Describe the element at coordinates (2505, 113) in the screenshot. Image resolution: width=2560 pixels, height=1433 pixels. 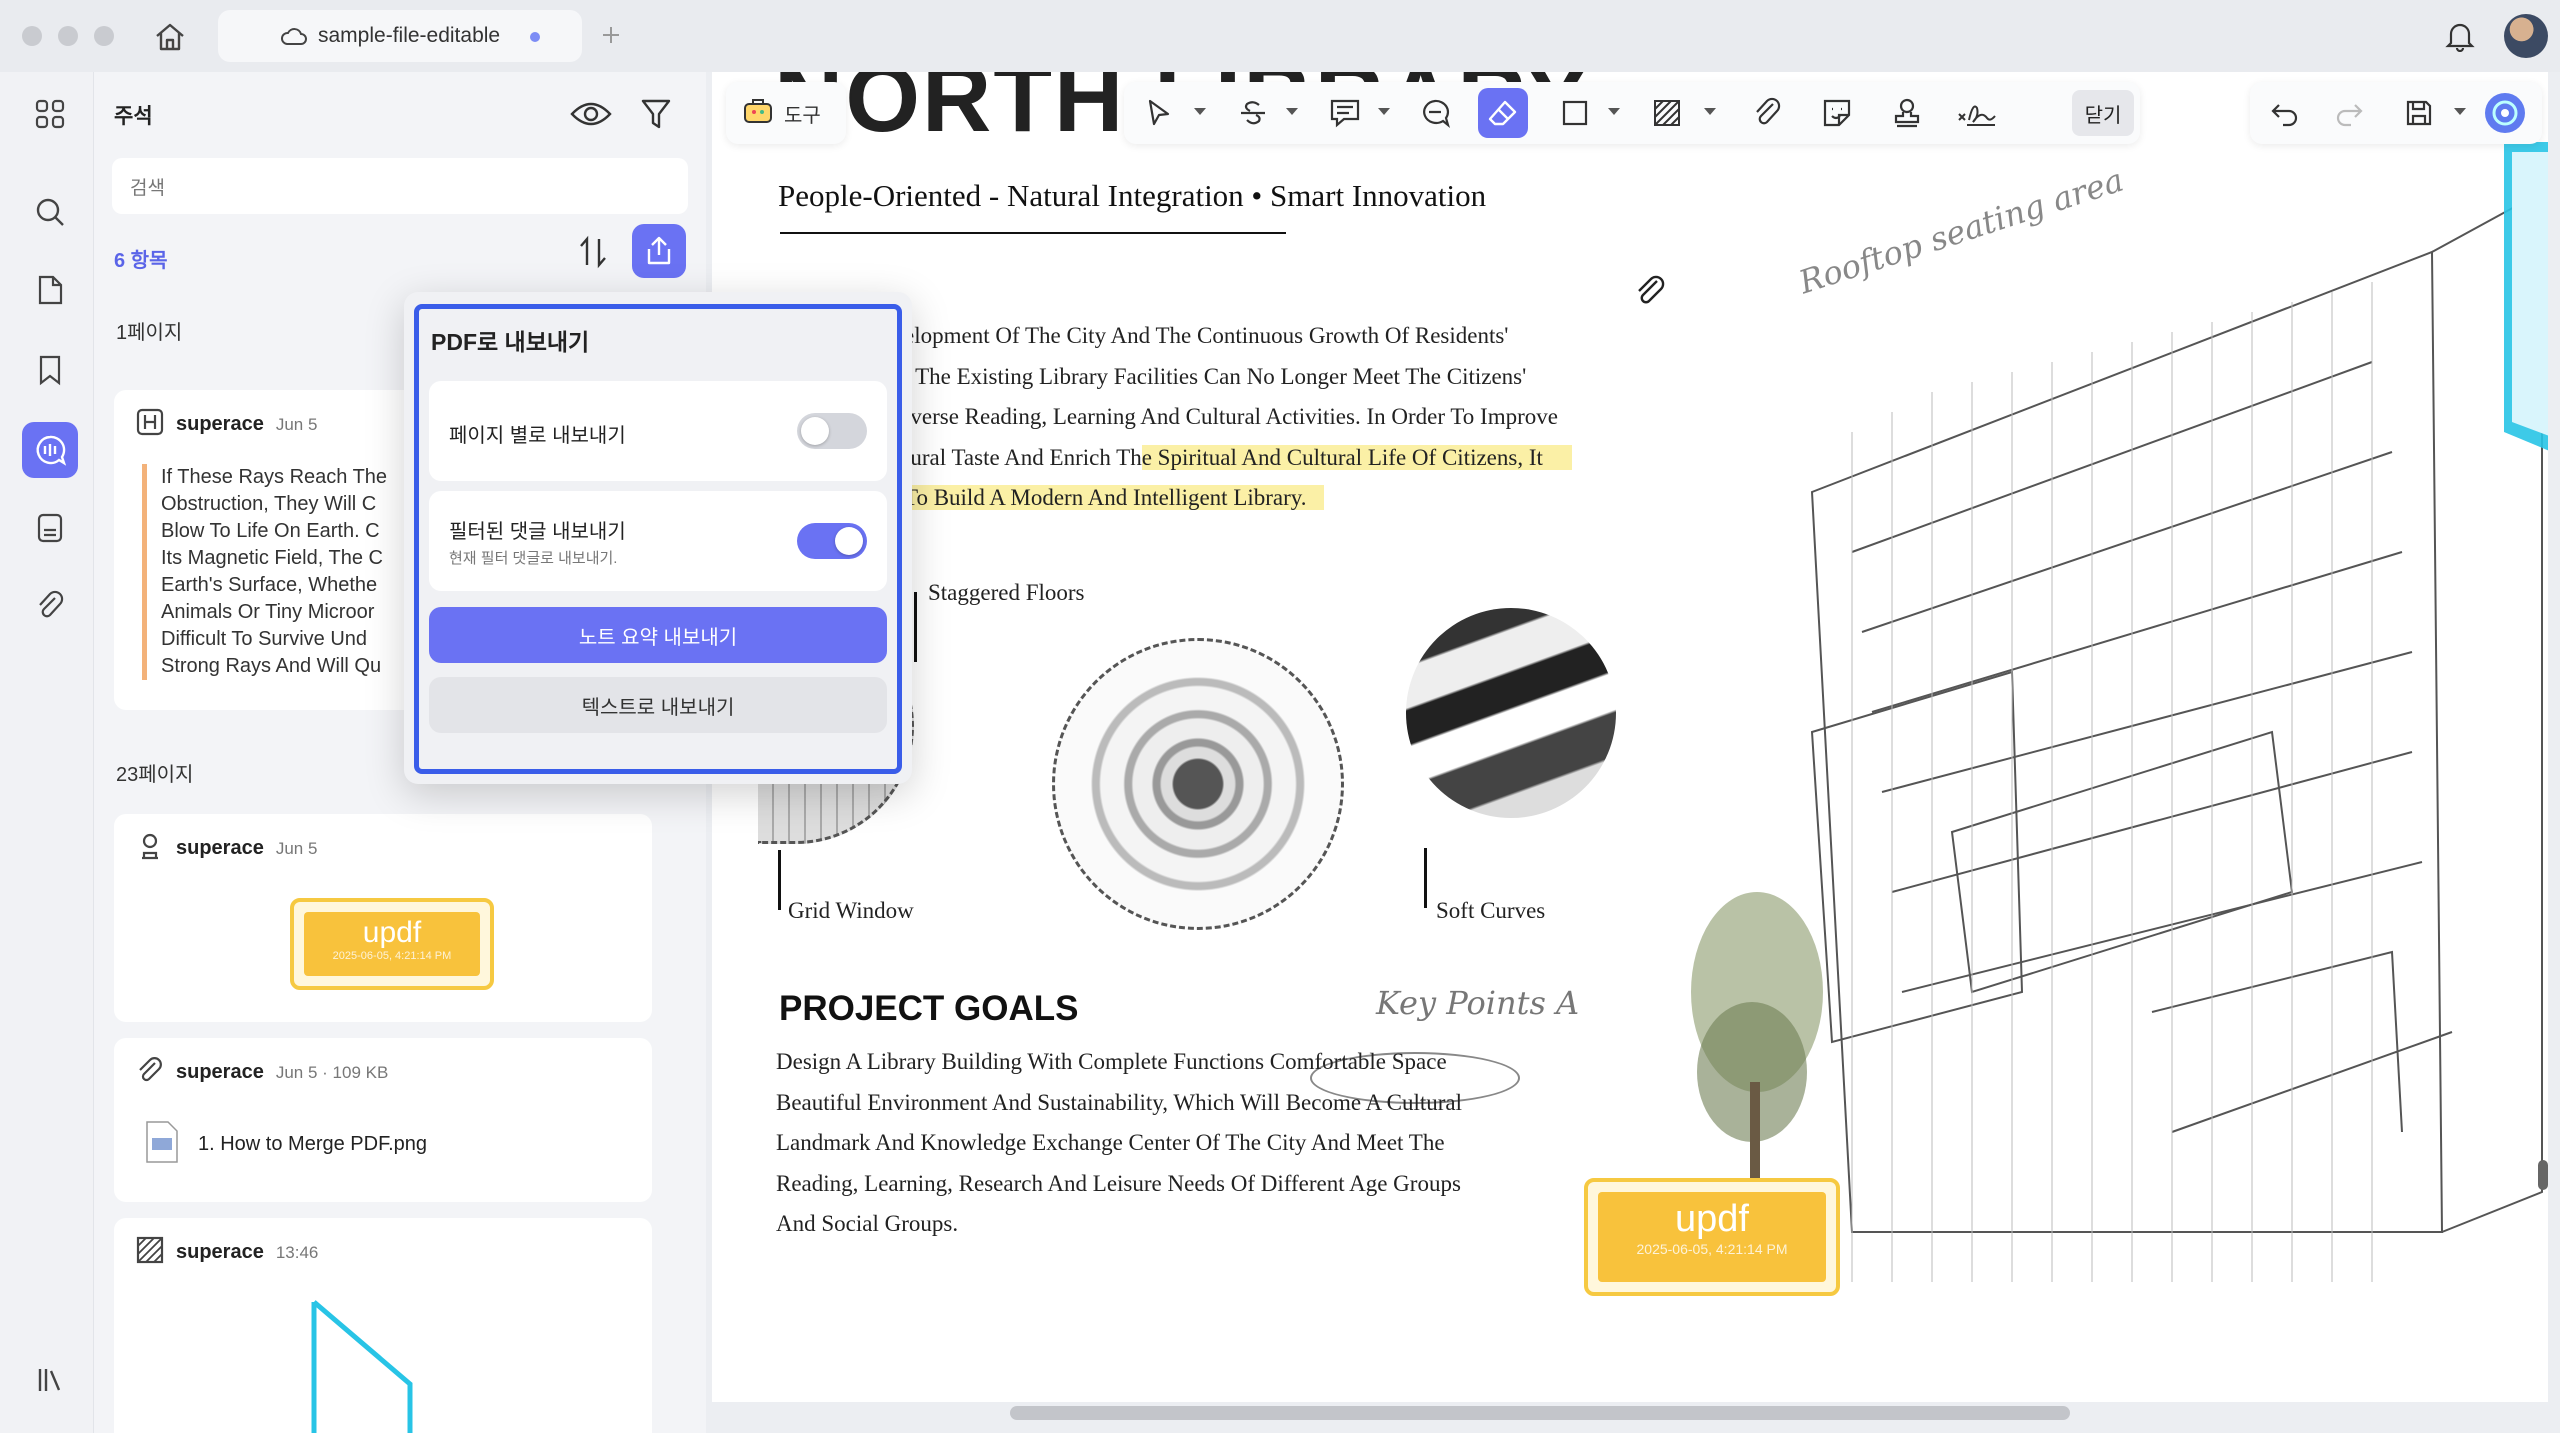
I see `ai-assistant-icon` at that location.